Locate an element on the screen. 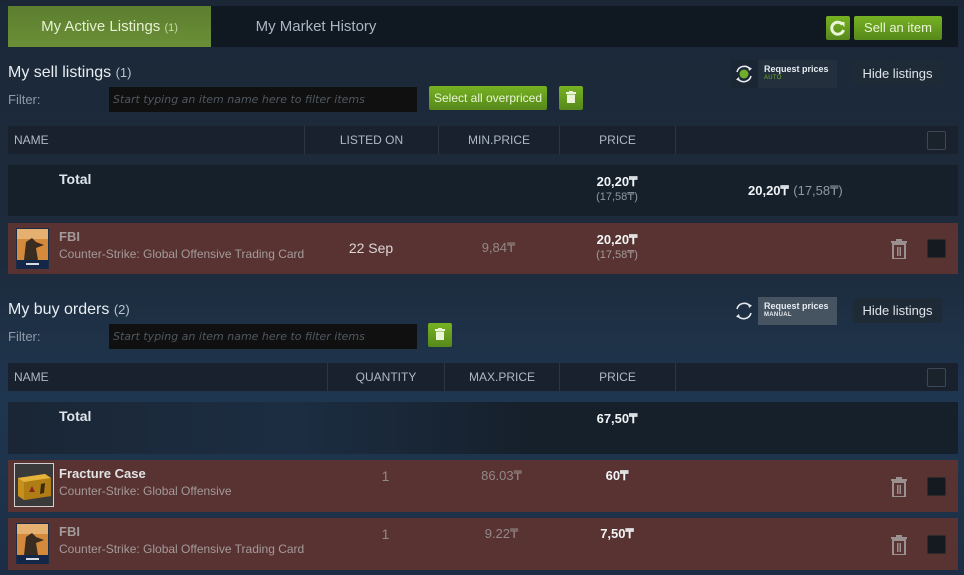  buy-table-header: NAME QUANTITY MAX.PRICE PRICE is located at coordinates (483, 377).